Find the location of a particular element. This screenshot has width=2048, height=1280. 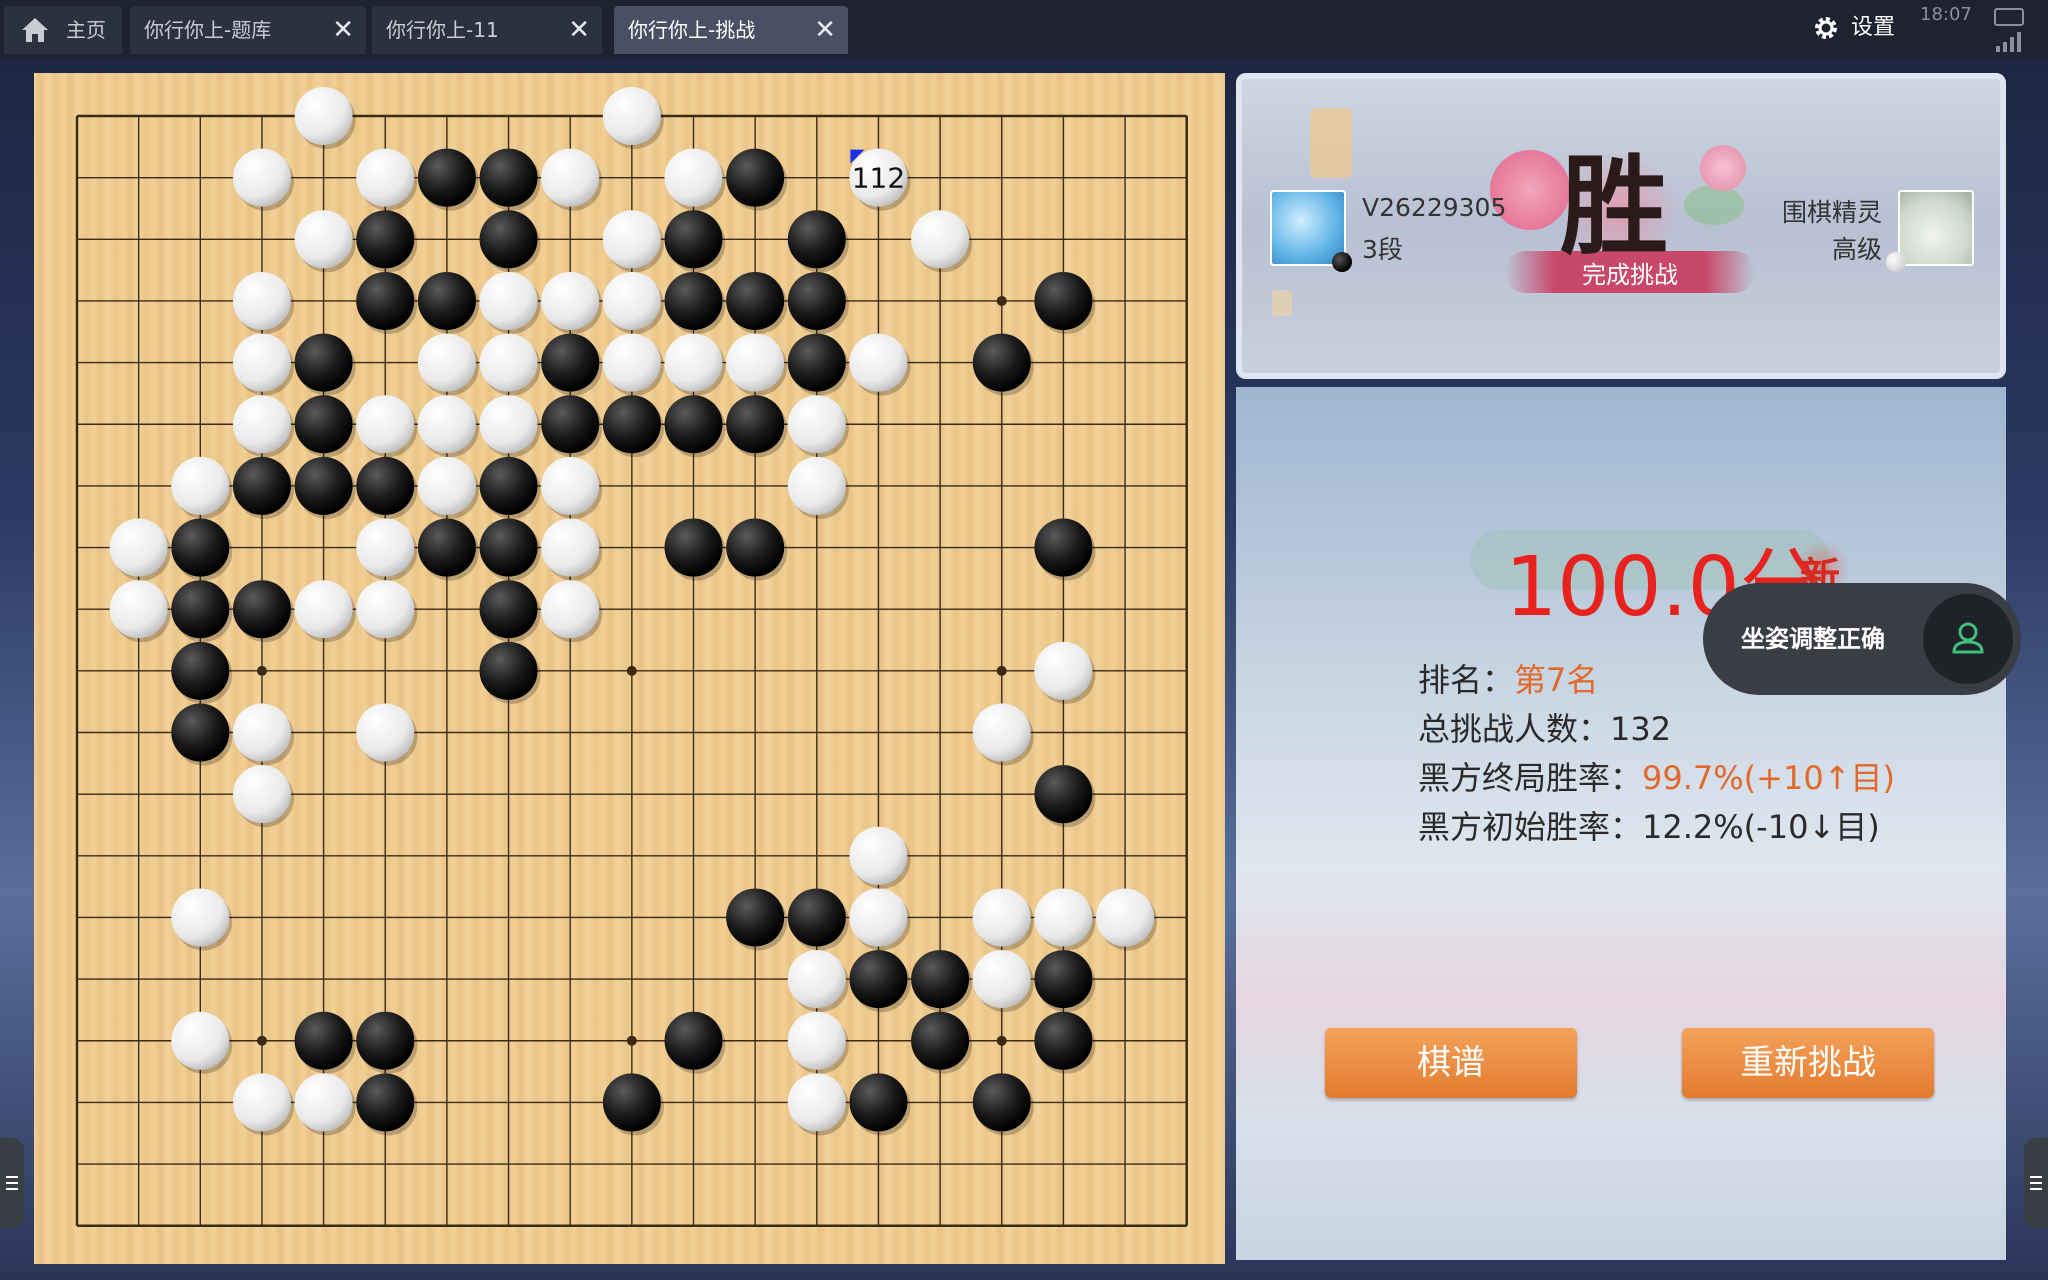

stat-initial-label: 黑方初始胜率： is located at coordinates (1530, 827).